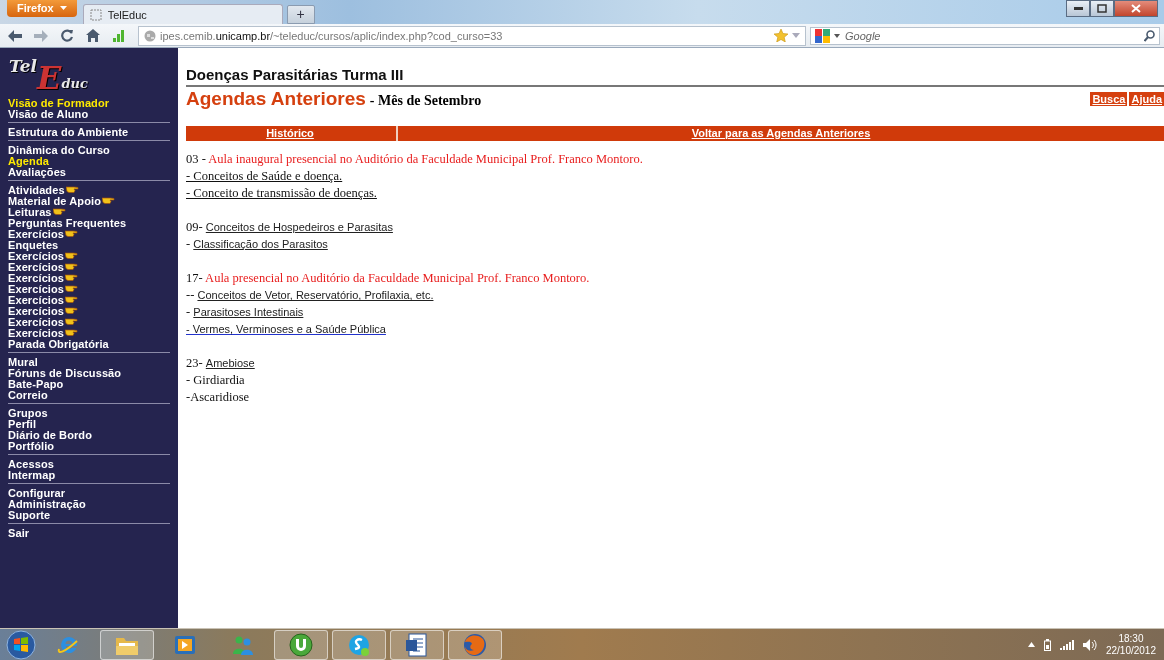 The image size is (1164, 660). Describe the element at coordinates (260, 244) in the screenshot. I see `topic-link: Classificação dos Parasitos` at that location.